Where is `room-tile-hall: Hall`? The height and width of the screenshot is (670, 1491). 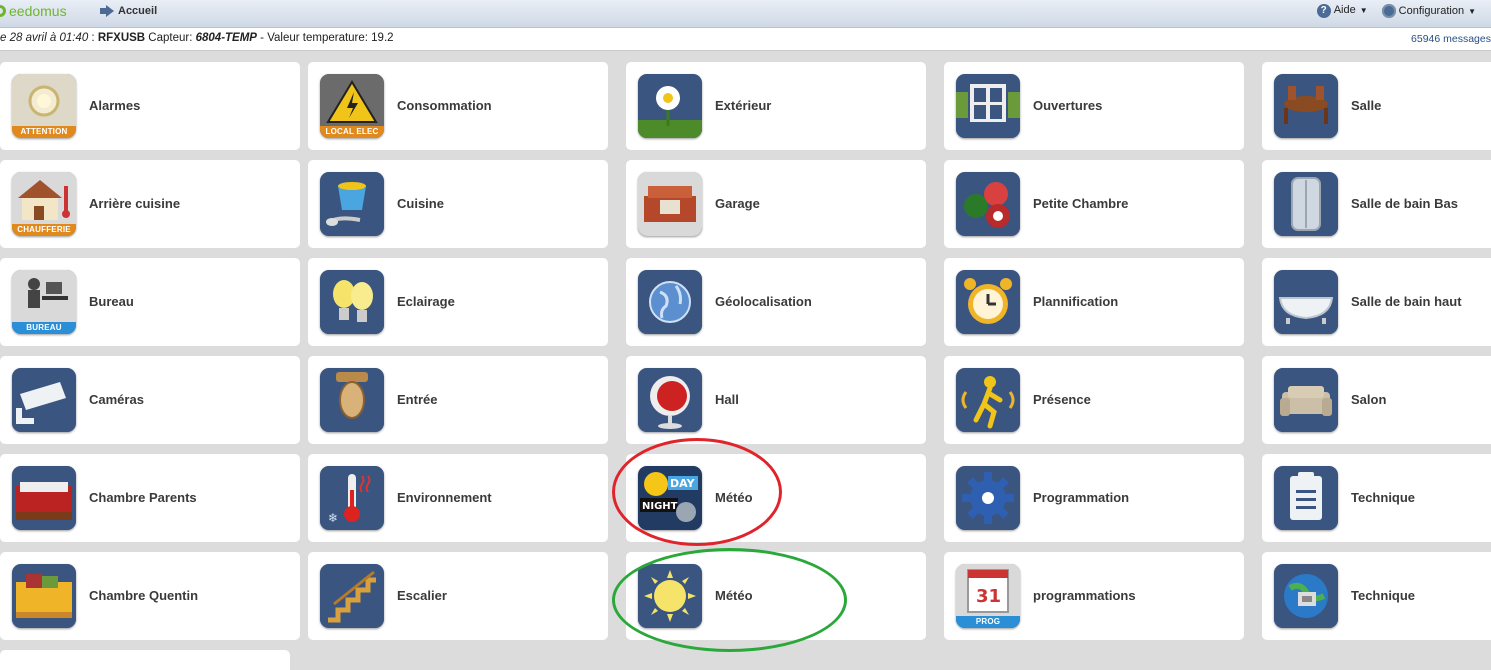
room-tile-hall: Hall is located at coordinates (776, 400).